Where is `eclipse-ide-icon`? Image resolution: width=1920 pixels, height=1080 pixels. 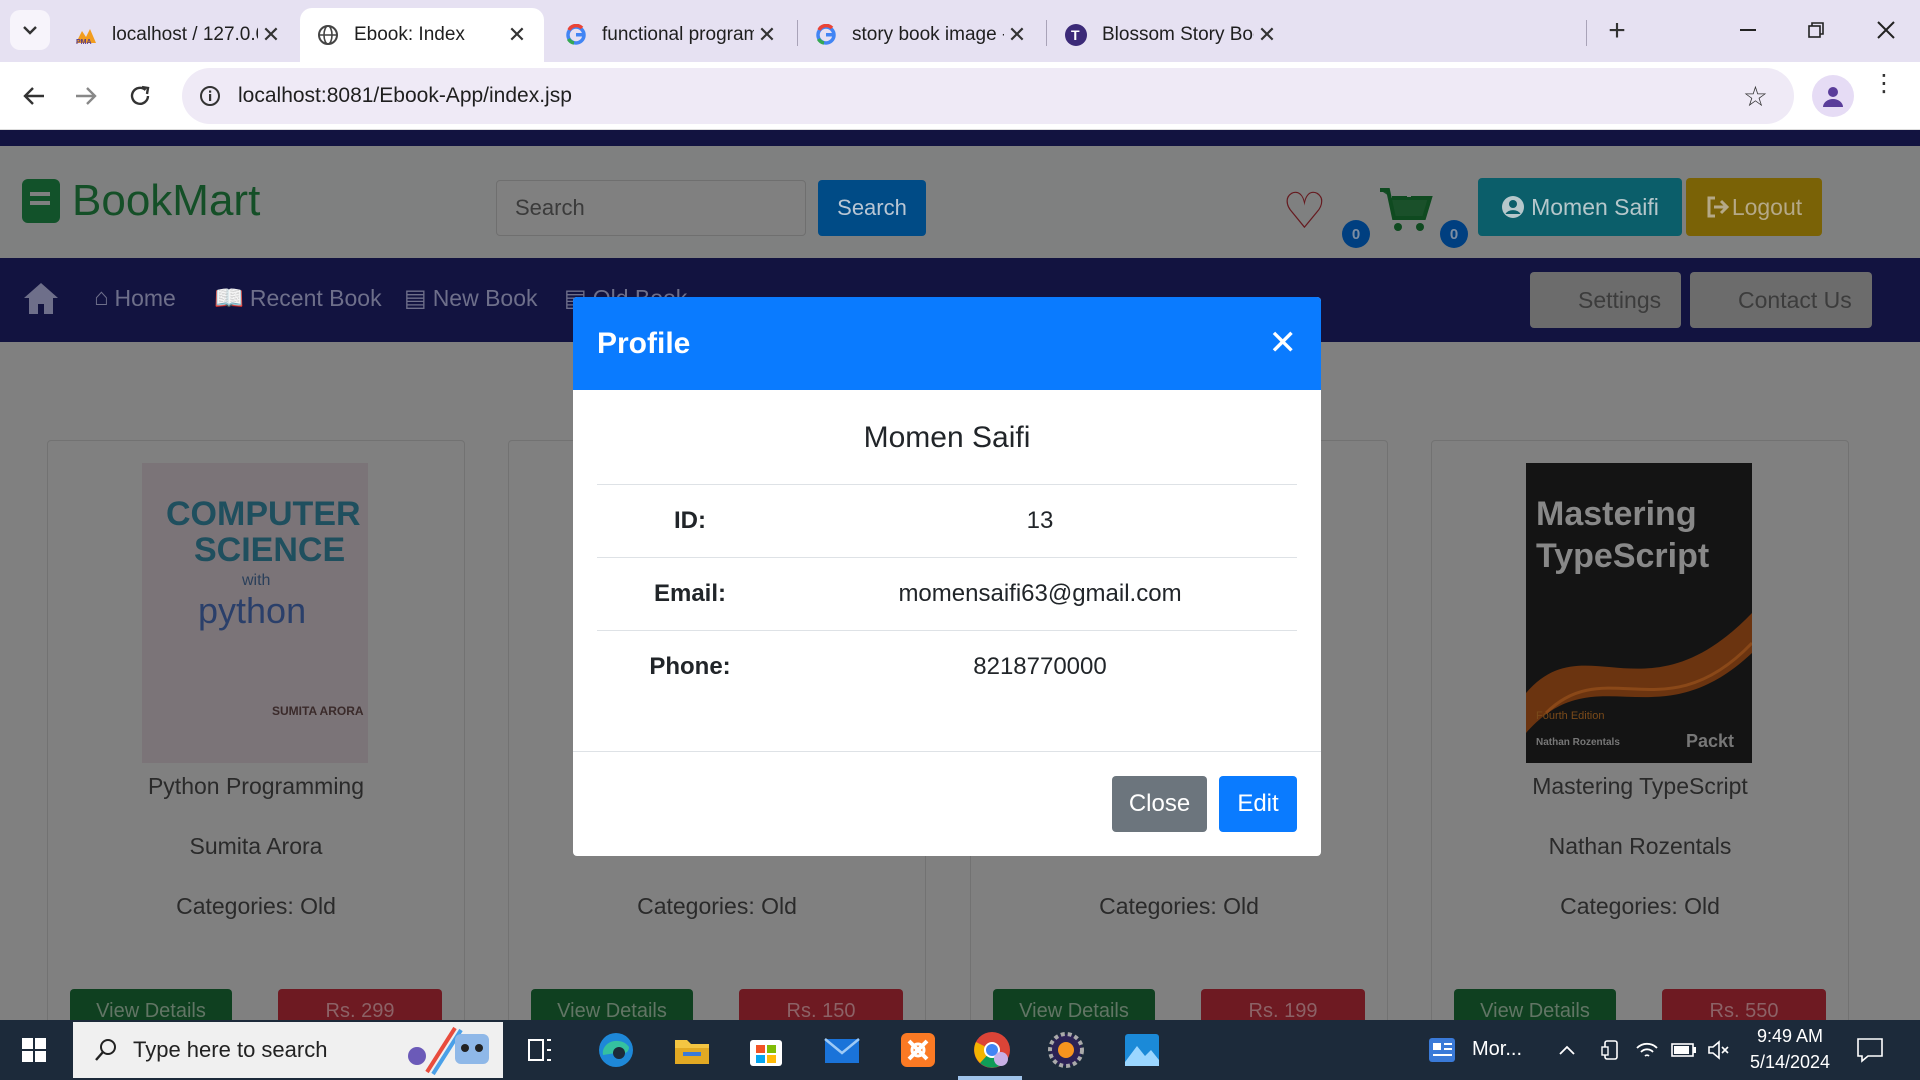
eclipse-ide-icon is located at coordinates (1066, 1050).